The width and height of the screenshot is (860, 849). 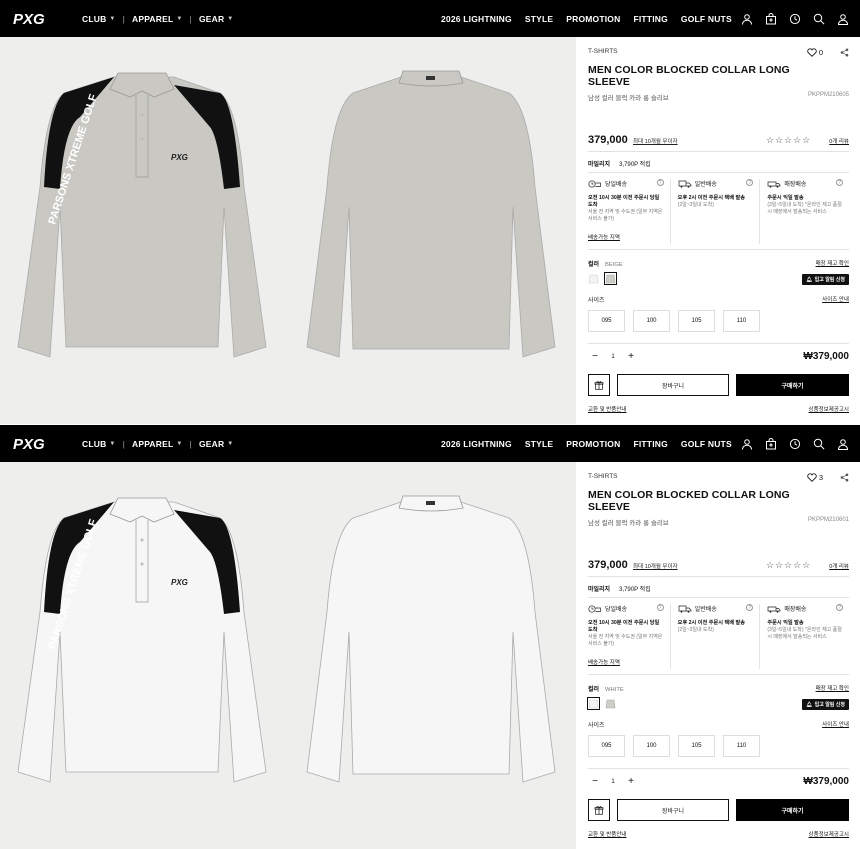 What do you see at coordinates (826, 781) in the screenshot?
I see `total-price: ₩379,000` at bounding box center [826, 781].